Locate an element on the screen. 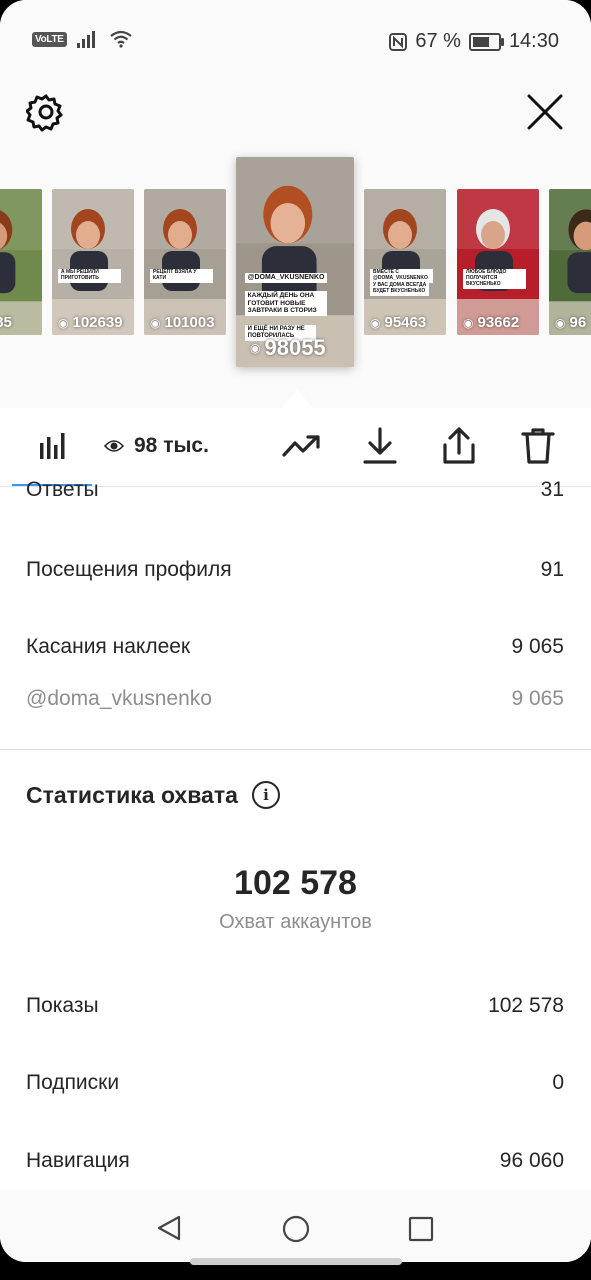 Image resolution: width=591 pixels, height=1280 pixels. stat-value: 91 is located at coordinates (552, 569).